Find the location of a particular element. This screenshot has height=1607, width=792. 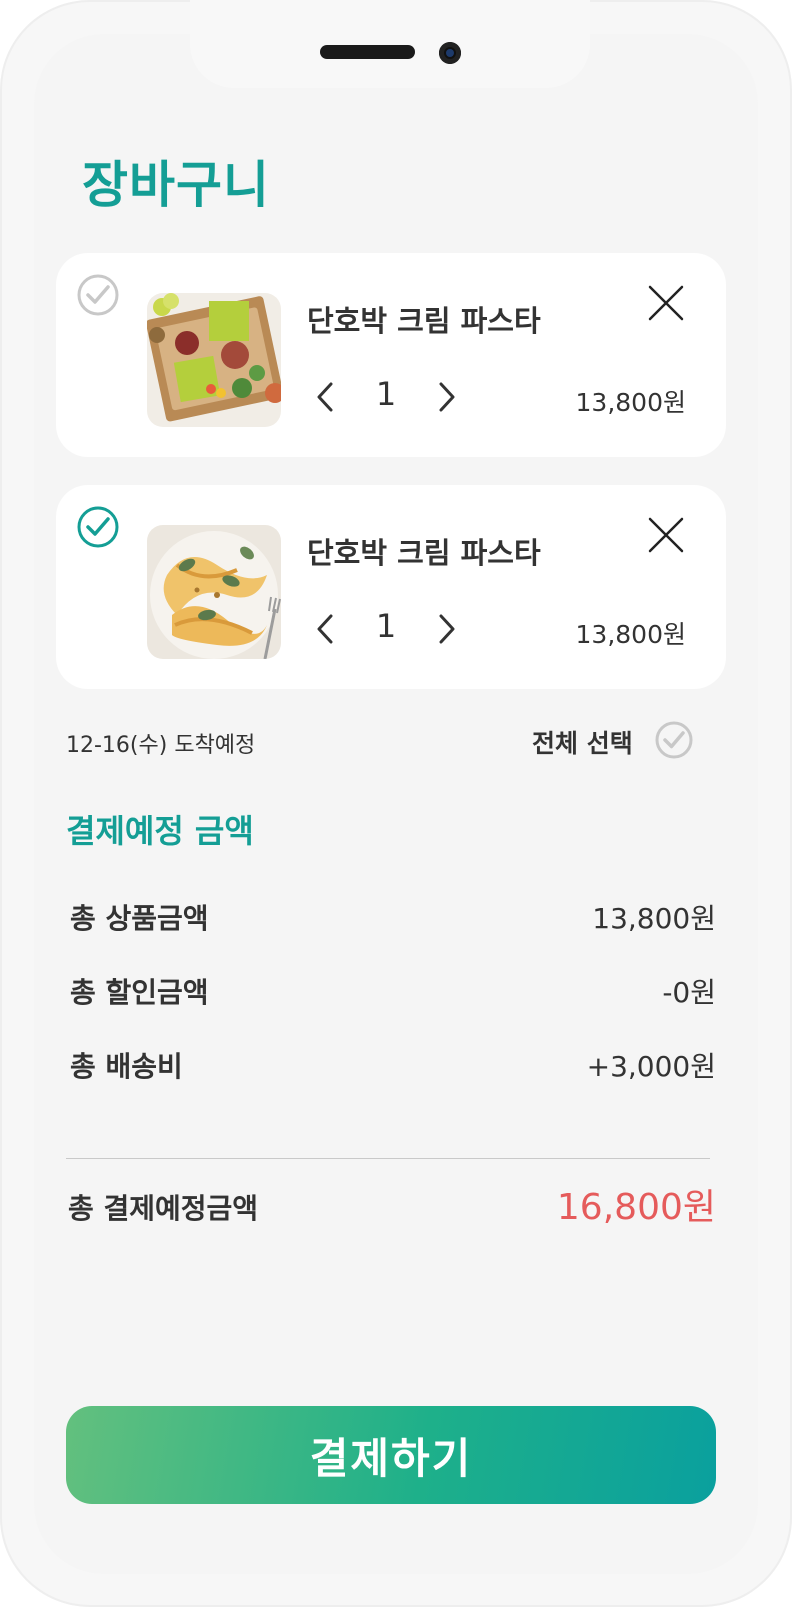

summary-label: 총 상품금액 is located at coordinates (139, 918).